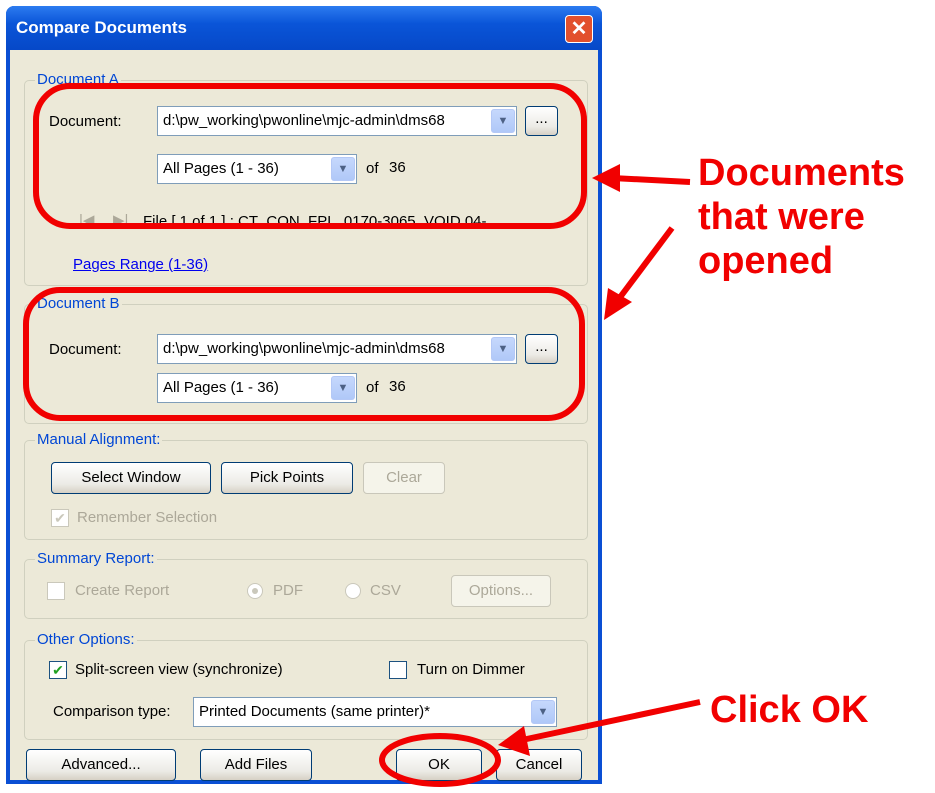 Image resolution: width=935 pixels, height=793 pixels. What do you see at coordinates (120, 220) in the screenshot?
I see `next-file-icon: ▶|` at bounding box center [120, 220].